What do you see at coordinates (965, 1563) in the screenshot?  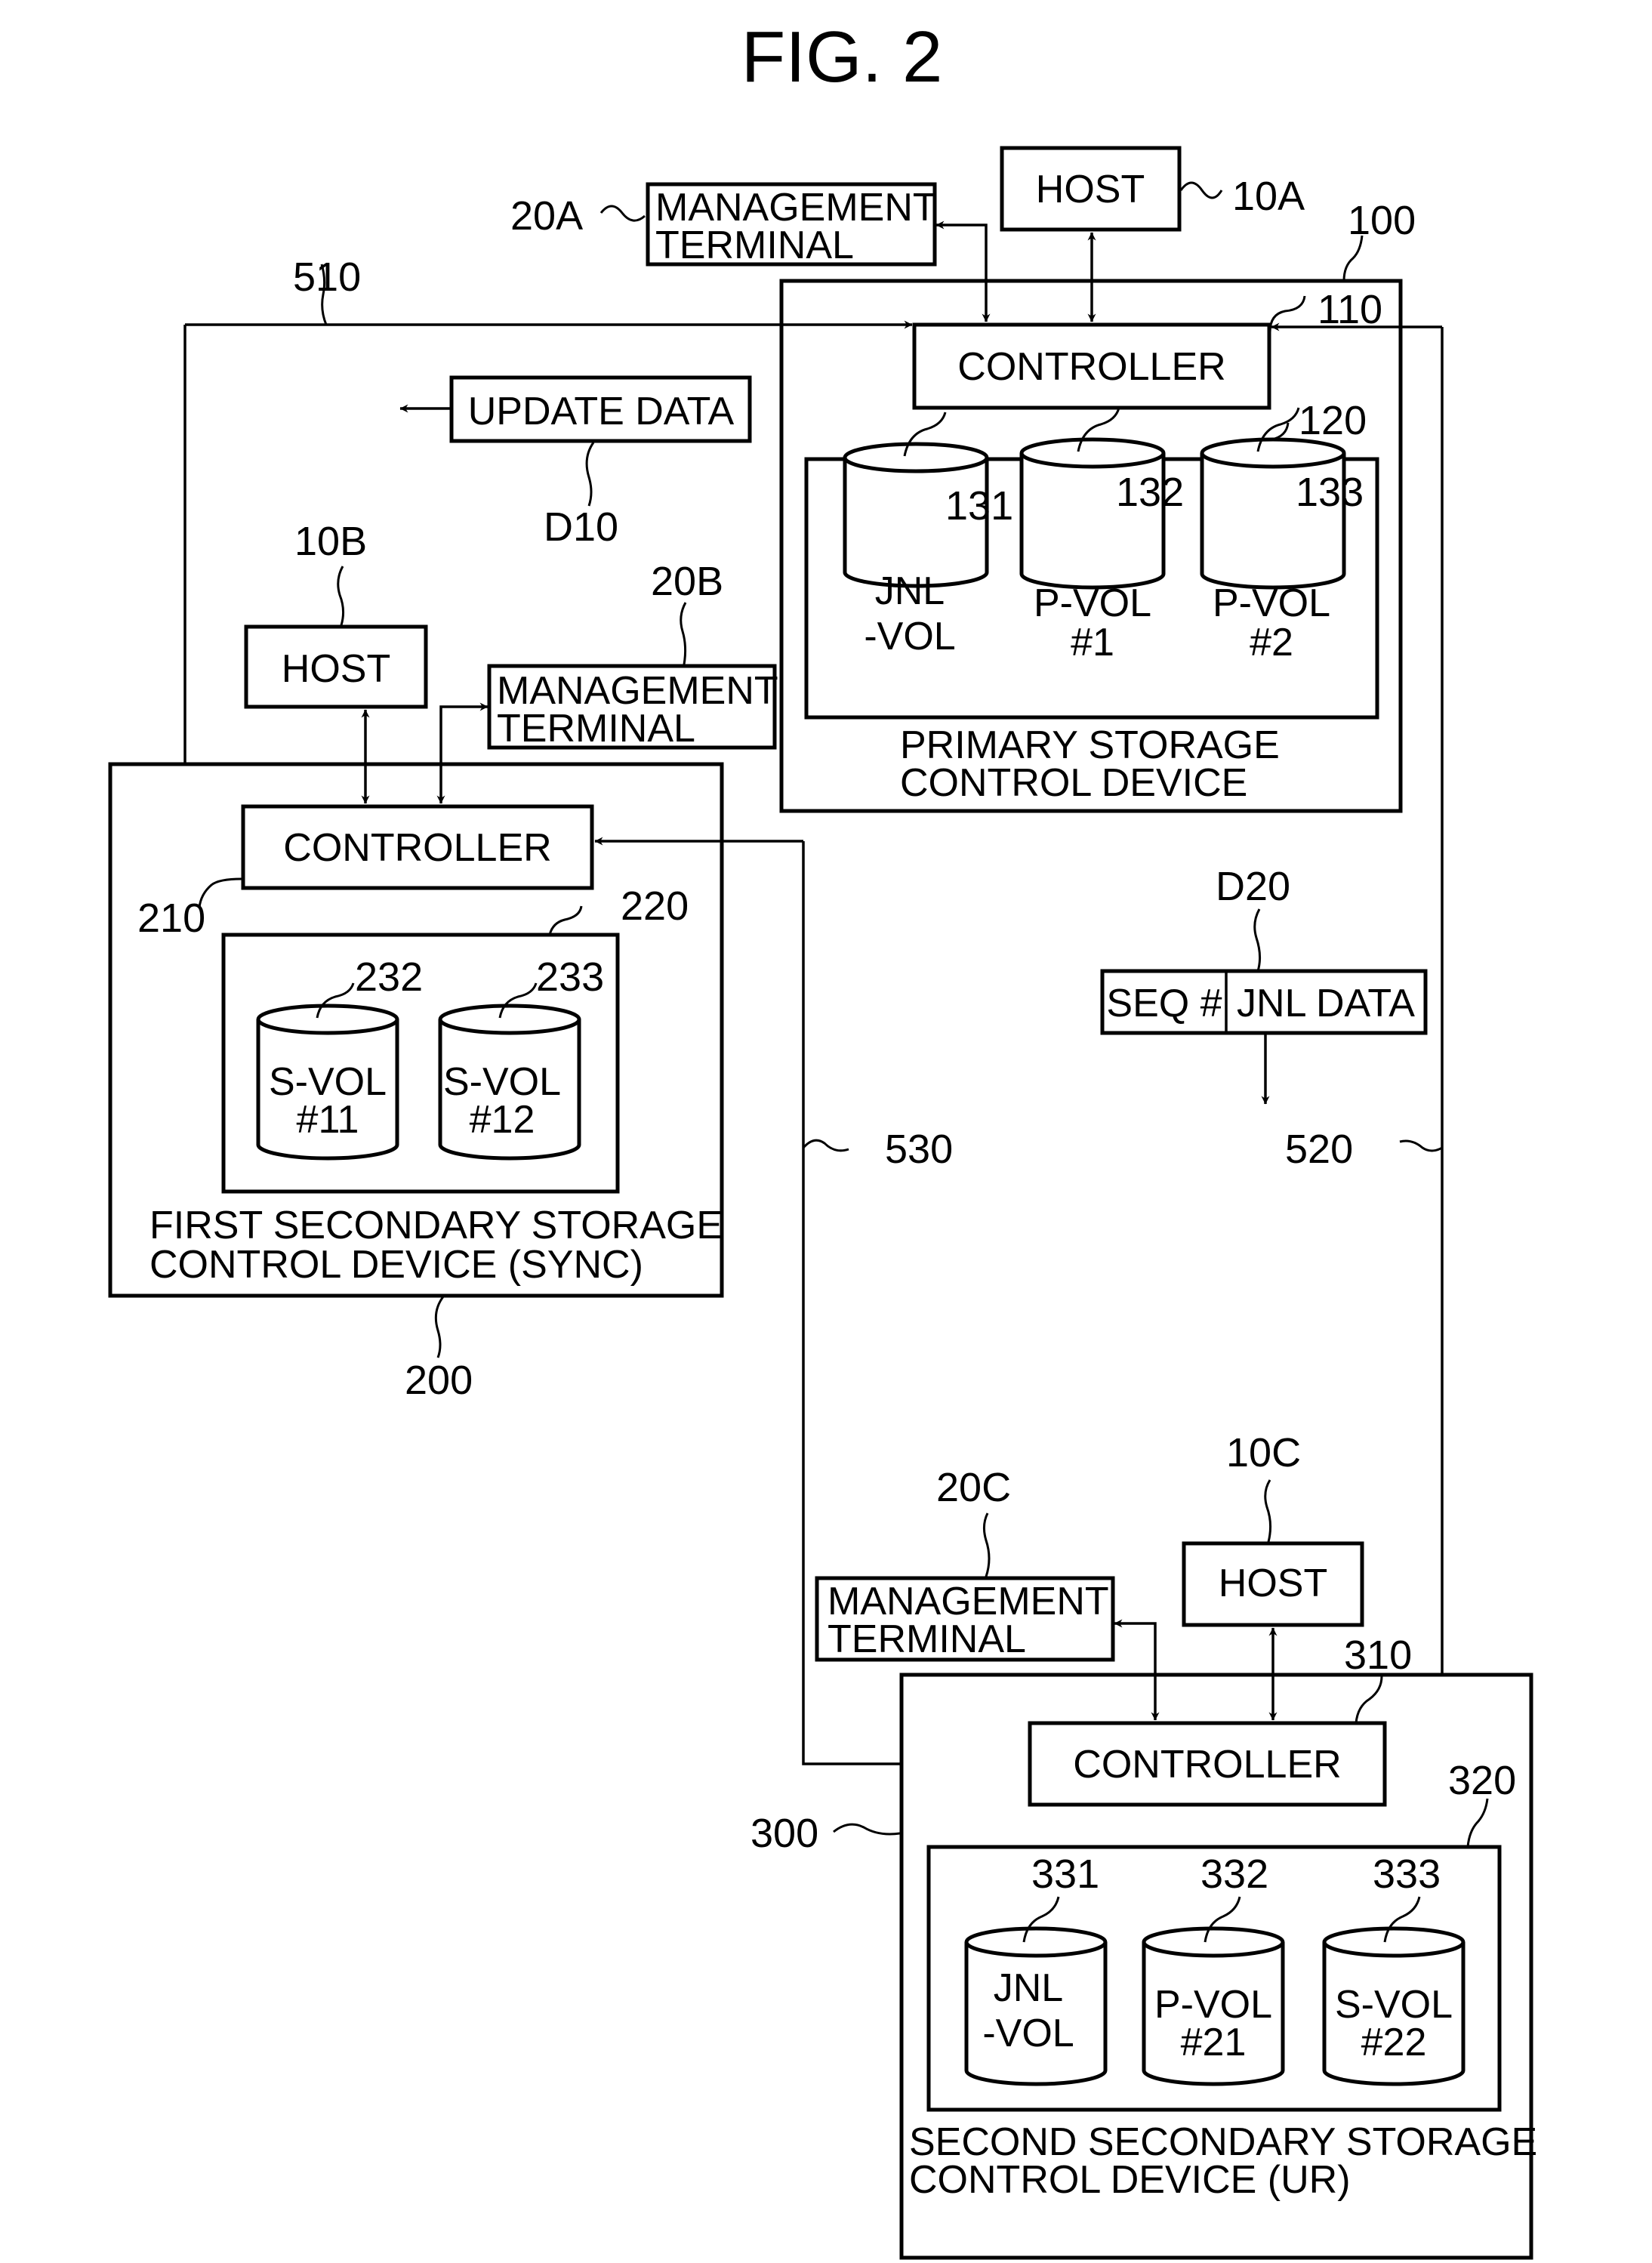 I see `management-terminal-20c: MANAGEMENT TERMINAL 20C` at bounding box center [965, 1563].